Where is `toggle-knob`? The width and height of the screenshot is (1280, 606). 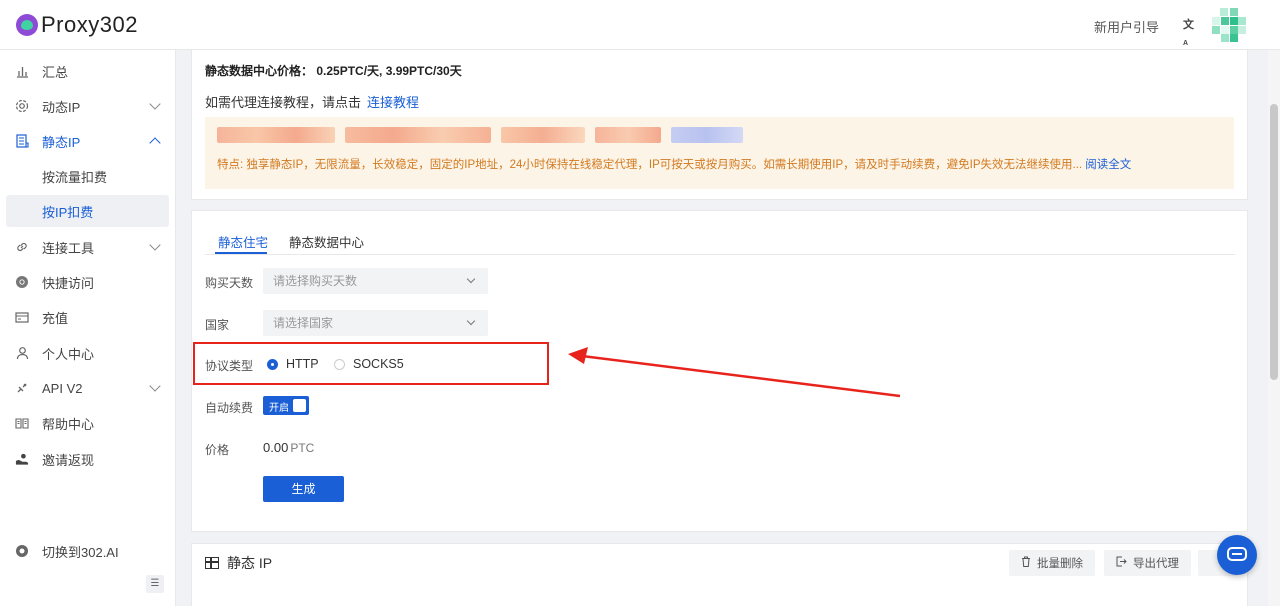
toggle-knob is located at coordinates (299, 405).